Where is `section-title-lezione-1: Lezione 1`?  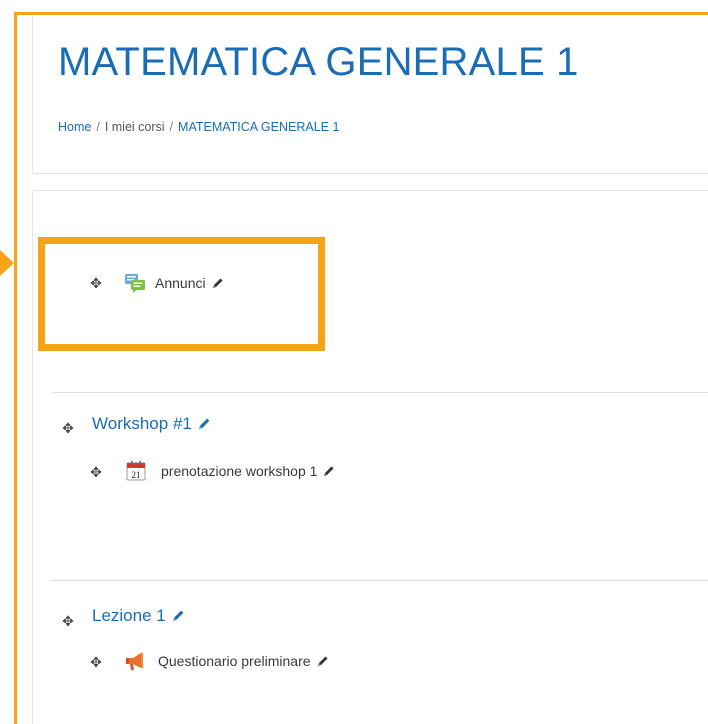
section-title-lezione-1: Lezione 1 is located at coordinates (138, 616).